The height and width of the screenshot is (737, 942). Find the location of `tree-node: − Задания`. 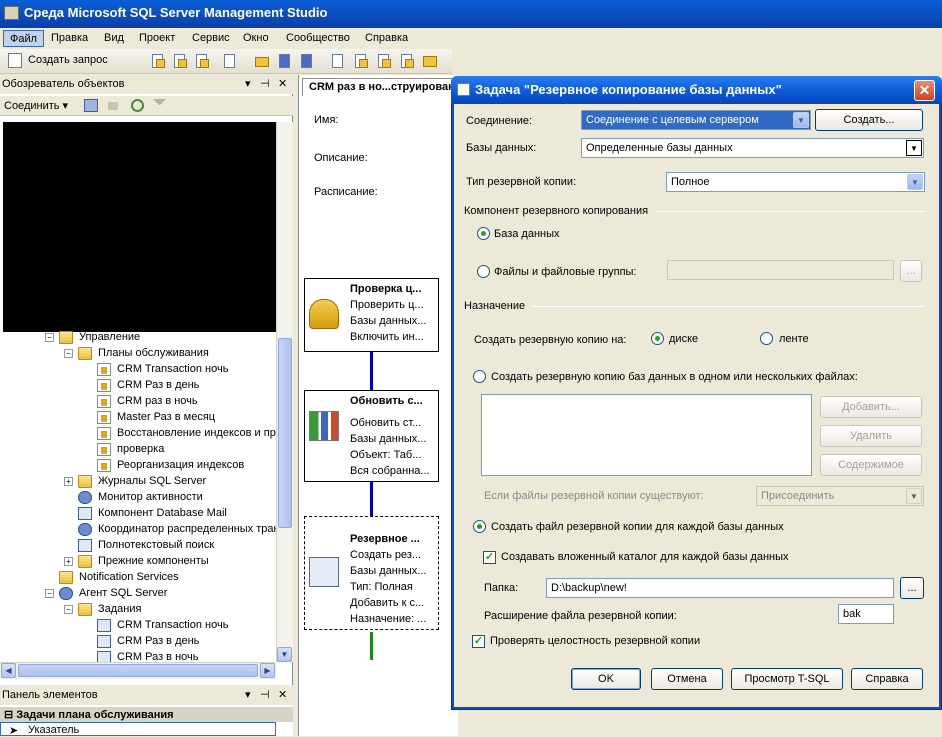

tree-node: − Задания is located at coordinates (138, 610).